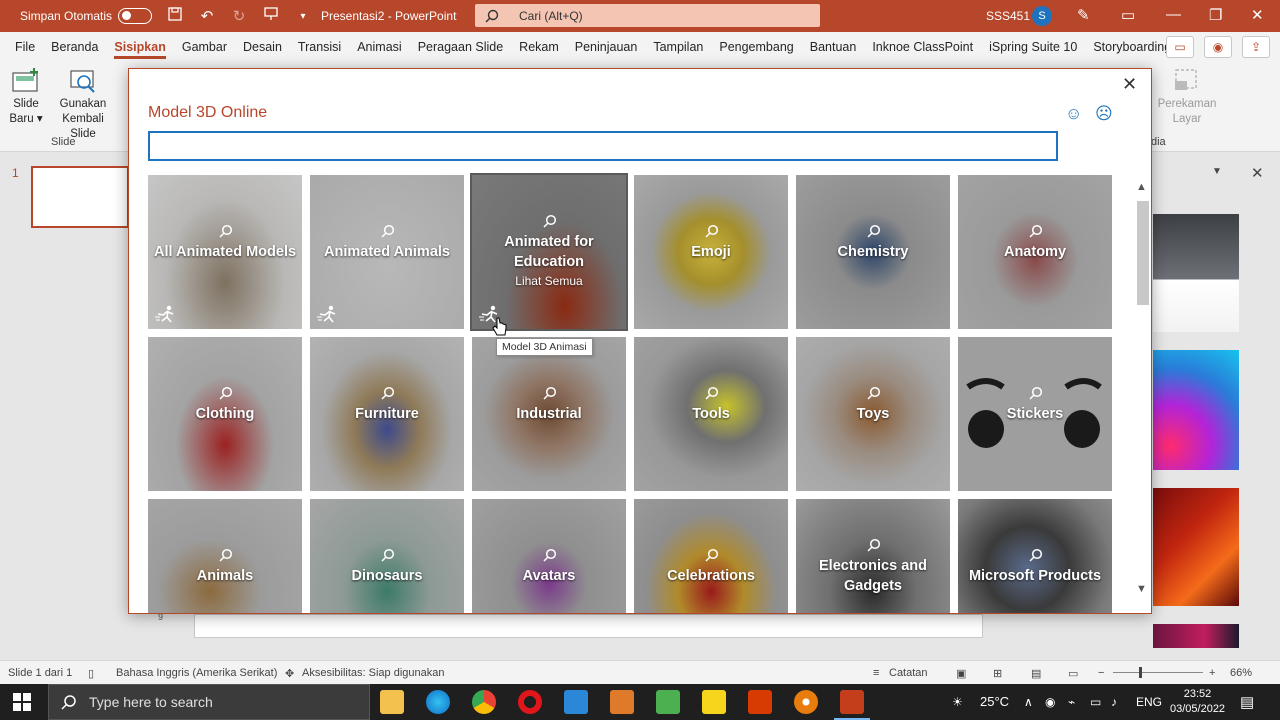 The image size is (1280, 720). I want to click on reuse-slides-button: Gunakan Kembali Slide, so click(83, 105).